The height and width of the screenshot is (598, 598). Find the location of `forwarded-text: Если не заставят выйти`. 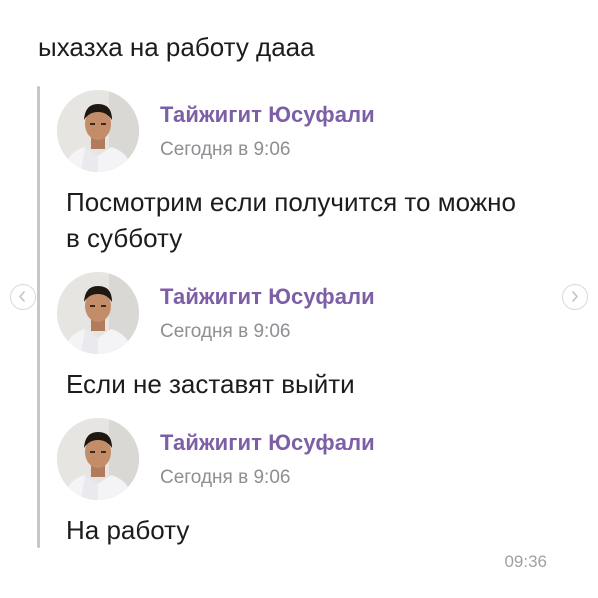

forwarded-text: Если не заставят выйти is located at coordinates (210, 384).